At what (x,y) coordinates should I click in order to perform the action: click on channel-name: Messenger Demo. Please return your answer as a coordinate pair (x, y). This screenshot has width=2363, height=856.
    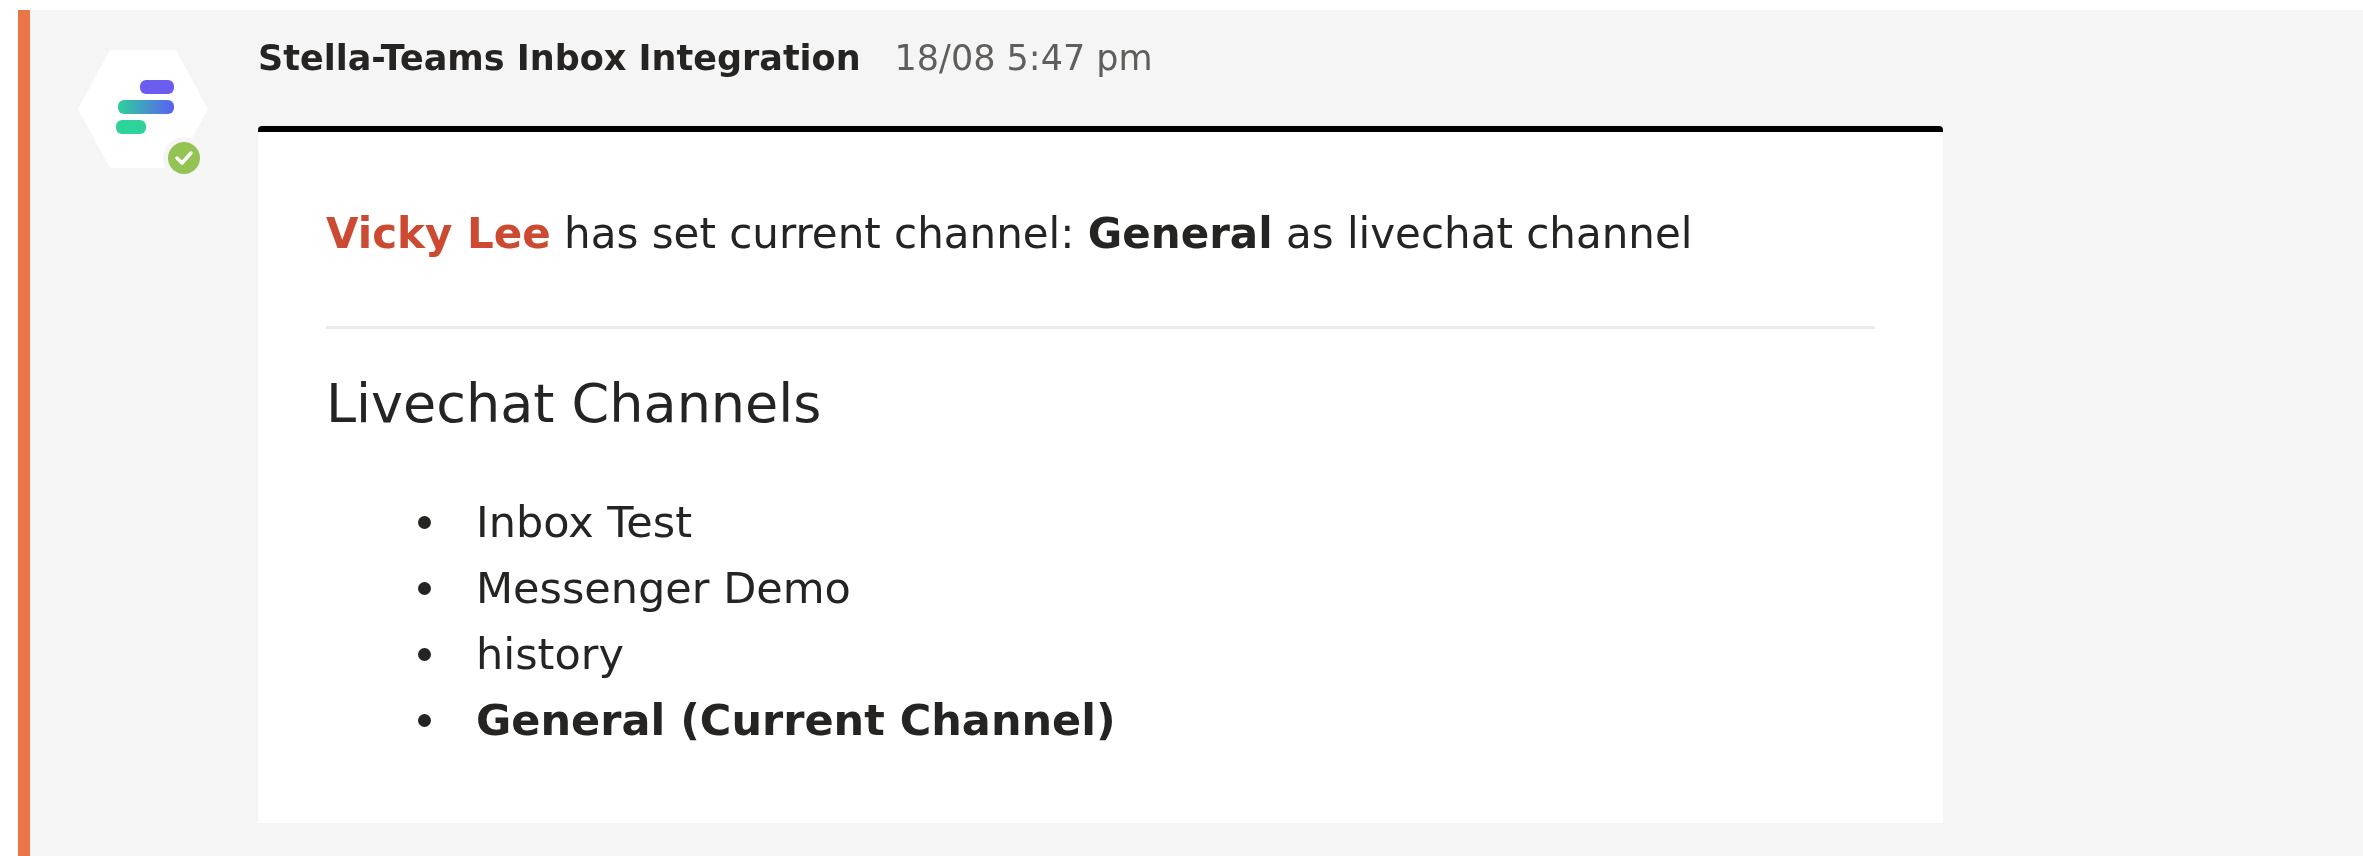
    Looking at the image, I should click on (663, 588).